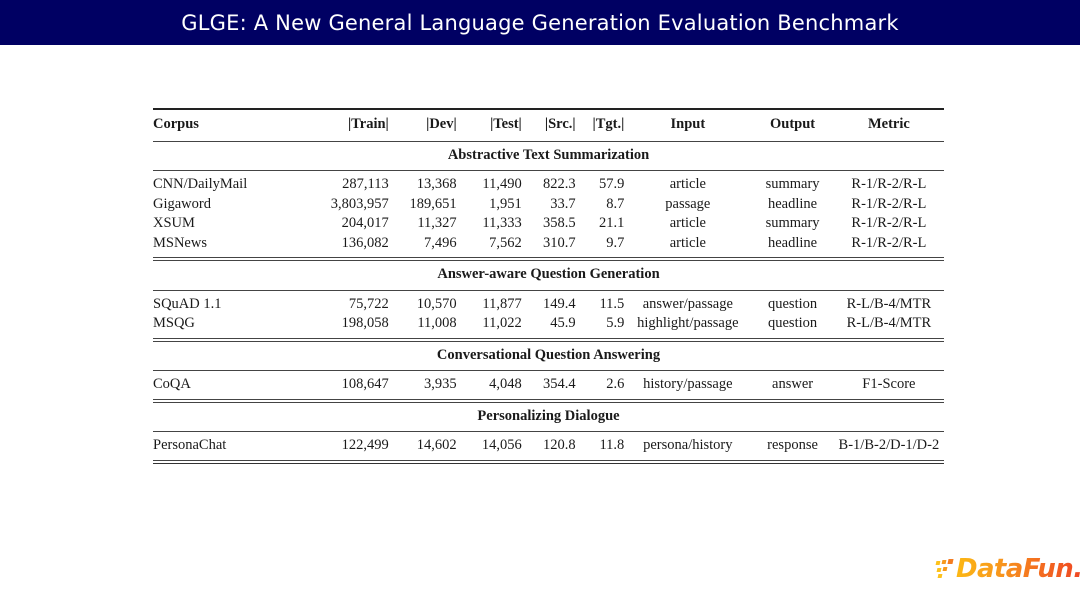  I want to click on cell-test: 14,056, so click(501, 445).